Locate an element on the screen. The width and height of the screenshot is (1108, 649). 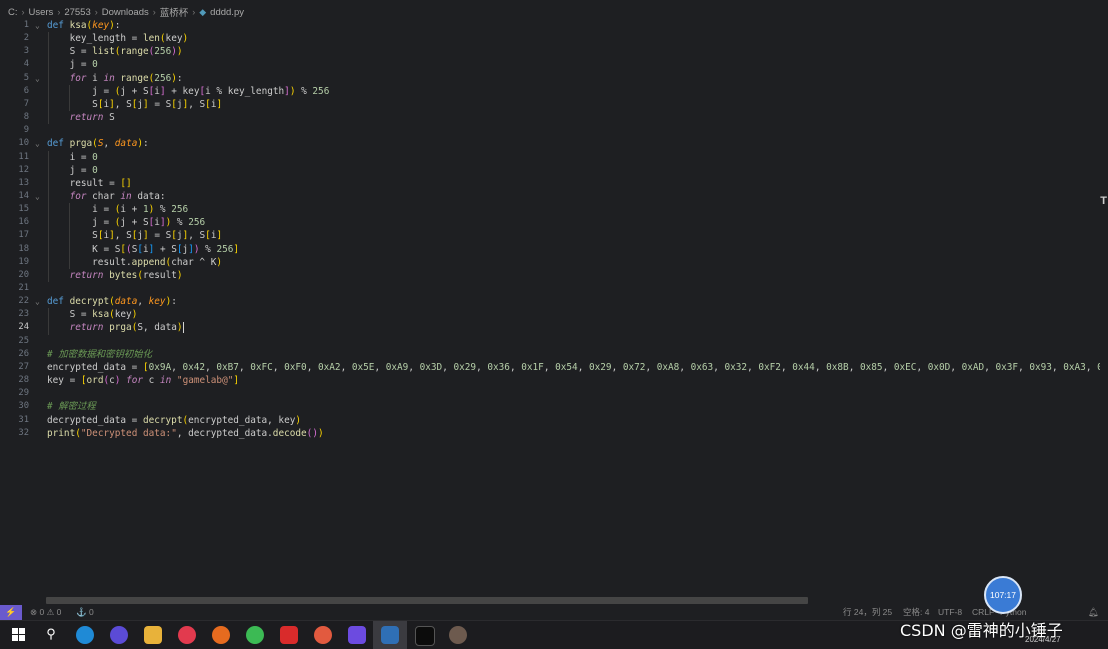
breadcrumb-users: Users is located at coordinates (41, 12).